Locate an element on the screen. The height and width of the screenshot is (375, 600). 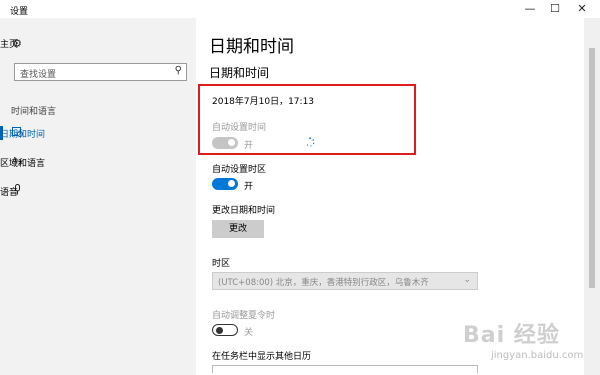
search-input: 查找设置 ⚲ is located at coordinates (100, 72).